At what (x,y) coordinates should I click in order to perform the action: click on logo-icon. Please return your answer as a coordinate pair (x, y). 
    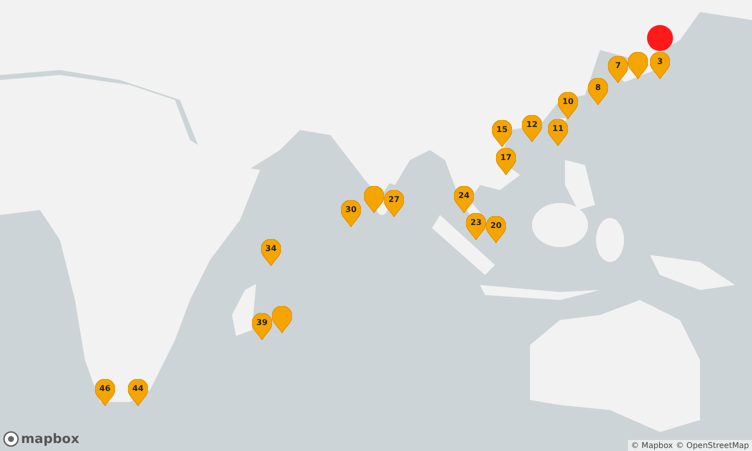
    Looking at the image, I should click on (11, 439).